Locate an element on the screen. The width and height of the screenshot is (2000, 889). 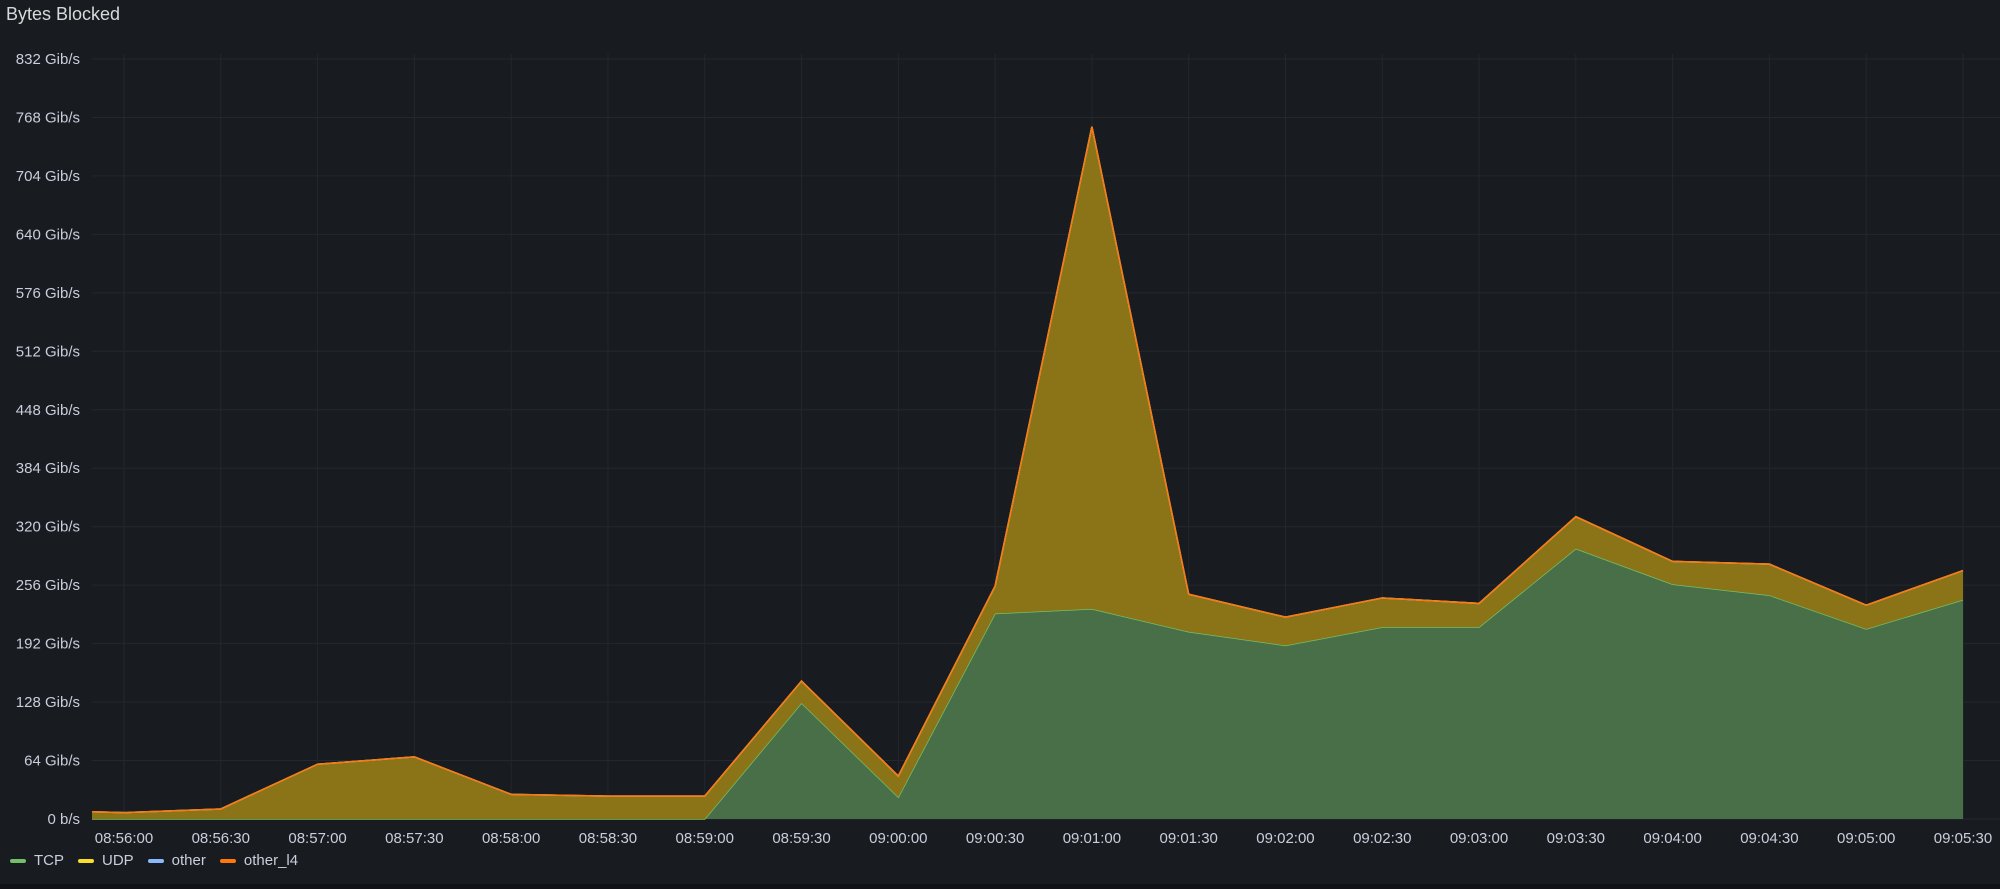
legend-item-other_l4: other_l4 is located at coordinates (259, 860).